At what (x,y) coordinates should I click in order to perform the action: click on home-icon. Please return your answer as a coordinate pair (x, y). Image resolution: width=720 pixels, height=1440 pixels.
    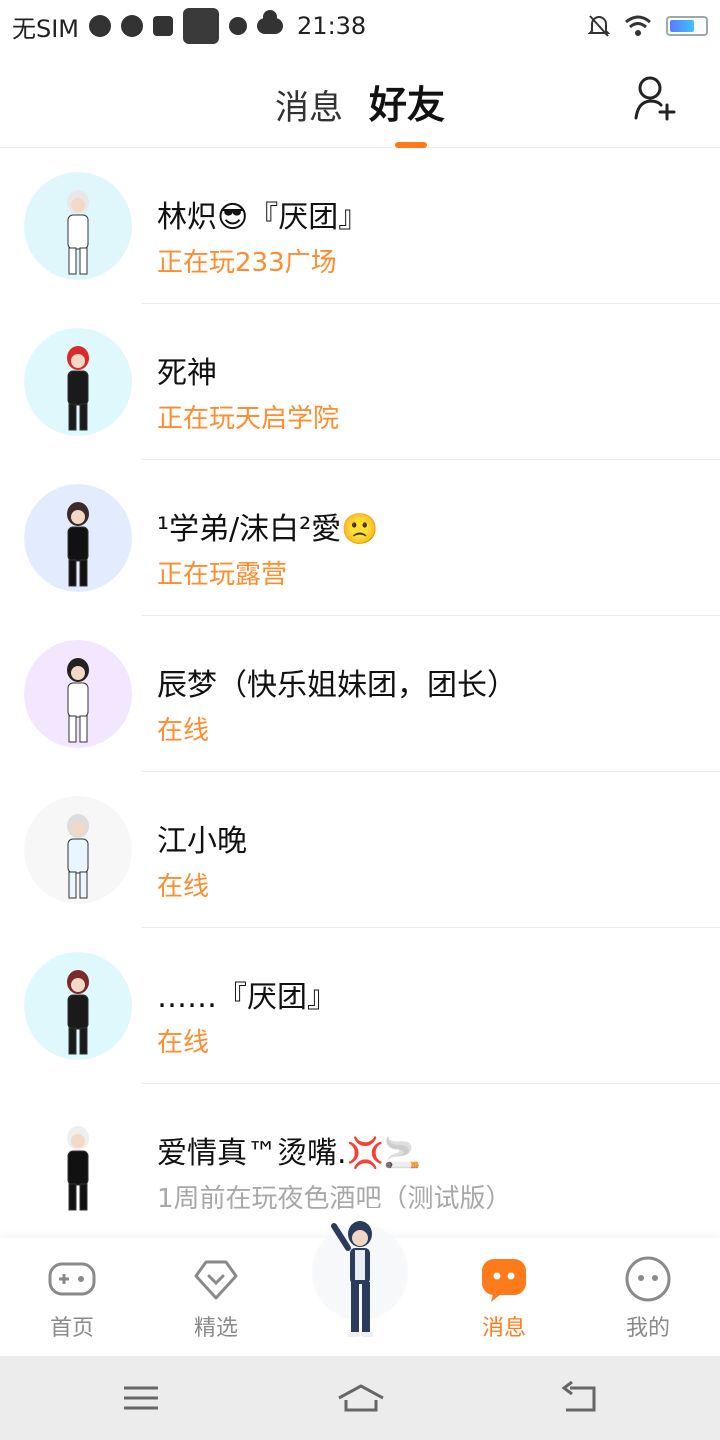
    Looking at the image, I should click on (361, 1398).